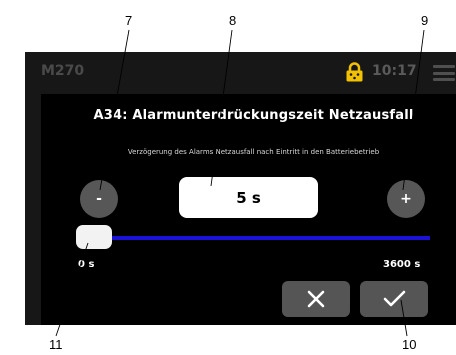 This screenshot has height=355, width=456. What do you see at coordinates (56, 344) in the screenshot?
I see `callout-label: 11` at bounding box center [56, 344].